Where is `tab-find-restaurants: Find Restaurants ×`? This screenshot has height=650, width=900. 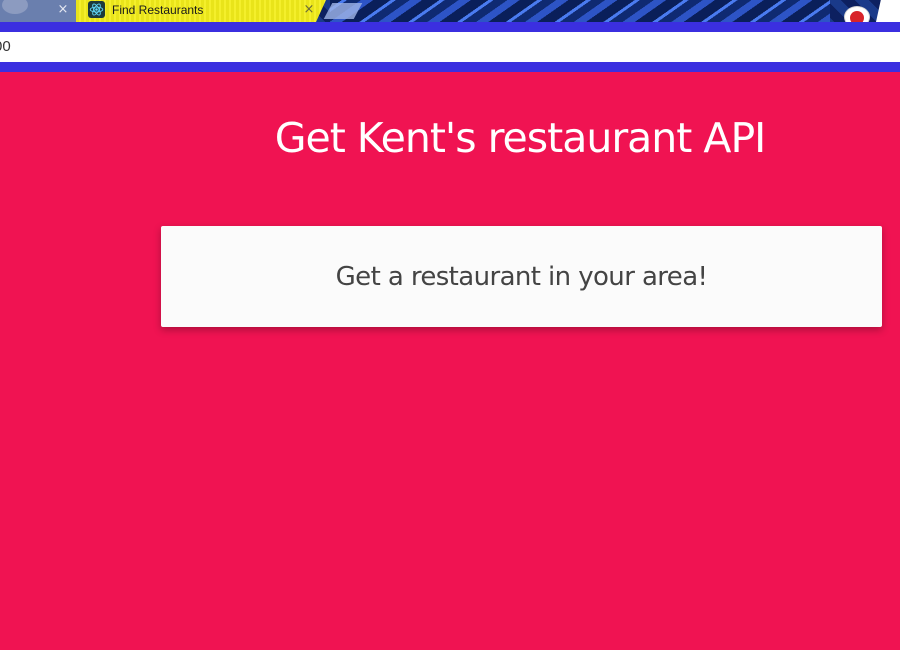 tab-find-restaurants: Find Restaurants × is located at coordinates (201, 11).